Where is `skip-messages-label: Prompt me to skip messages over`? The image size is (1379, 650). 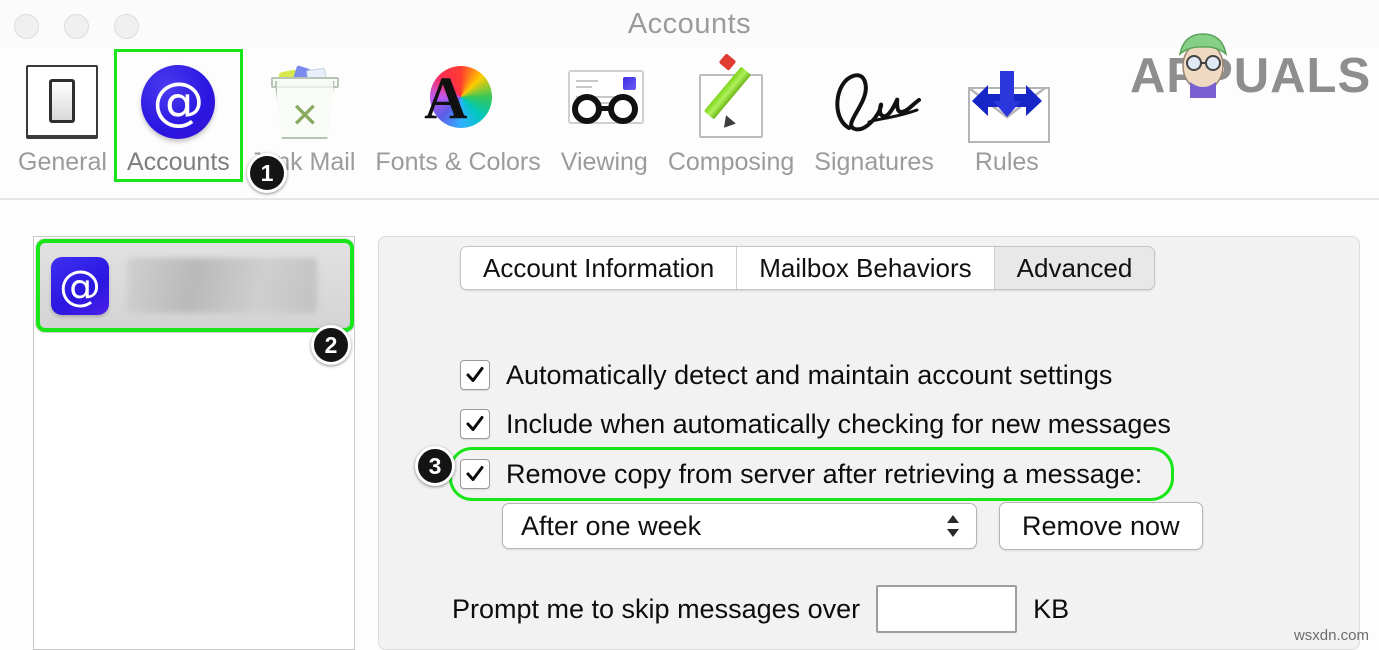 skip-messages-label: Prompt me to skip messages over is located at coordinates (656, 608).